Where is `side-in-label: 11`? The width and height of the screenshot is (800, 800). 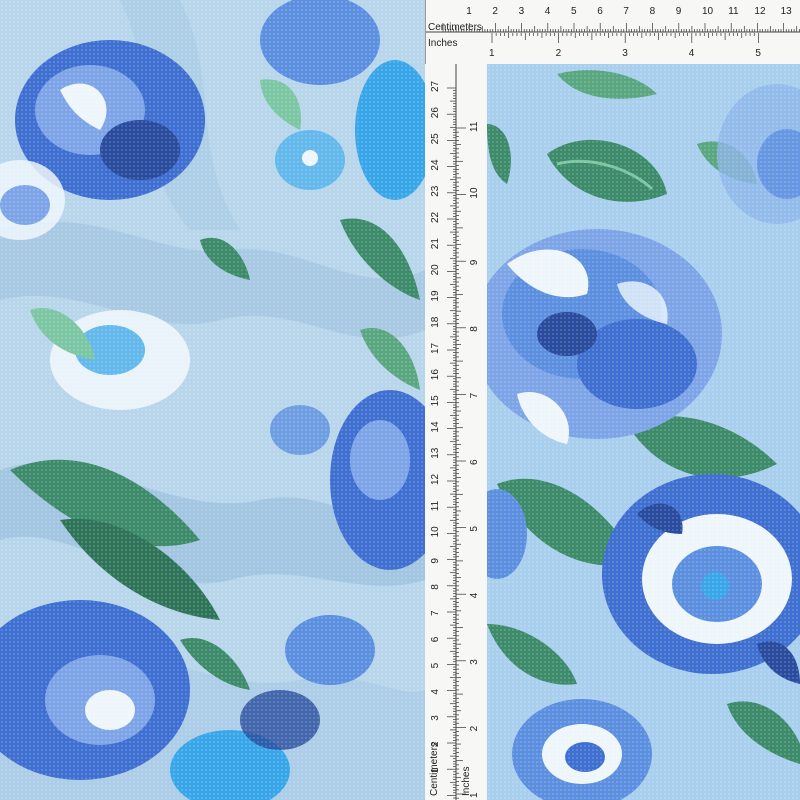 side-in-label: 11 is located at coordinates (474, 126).